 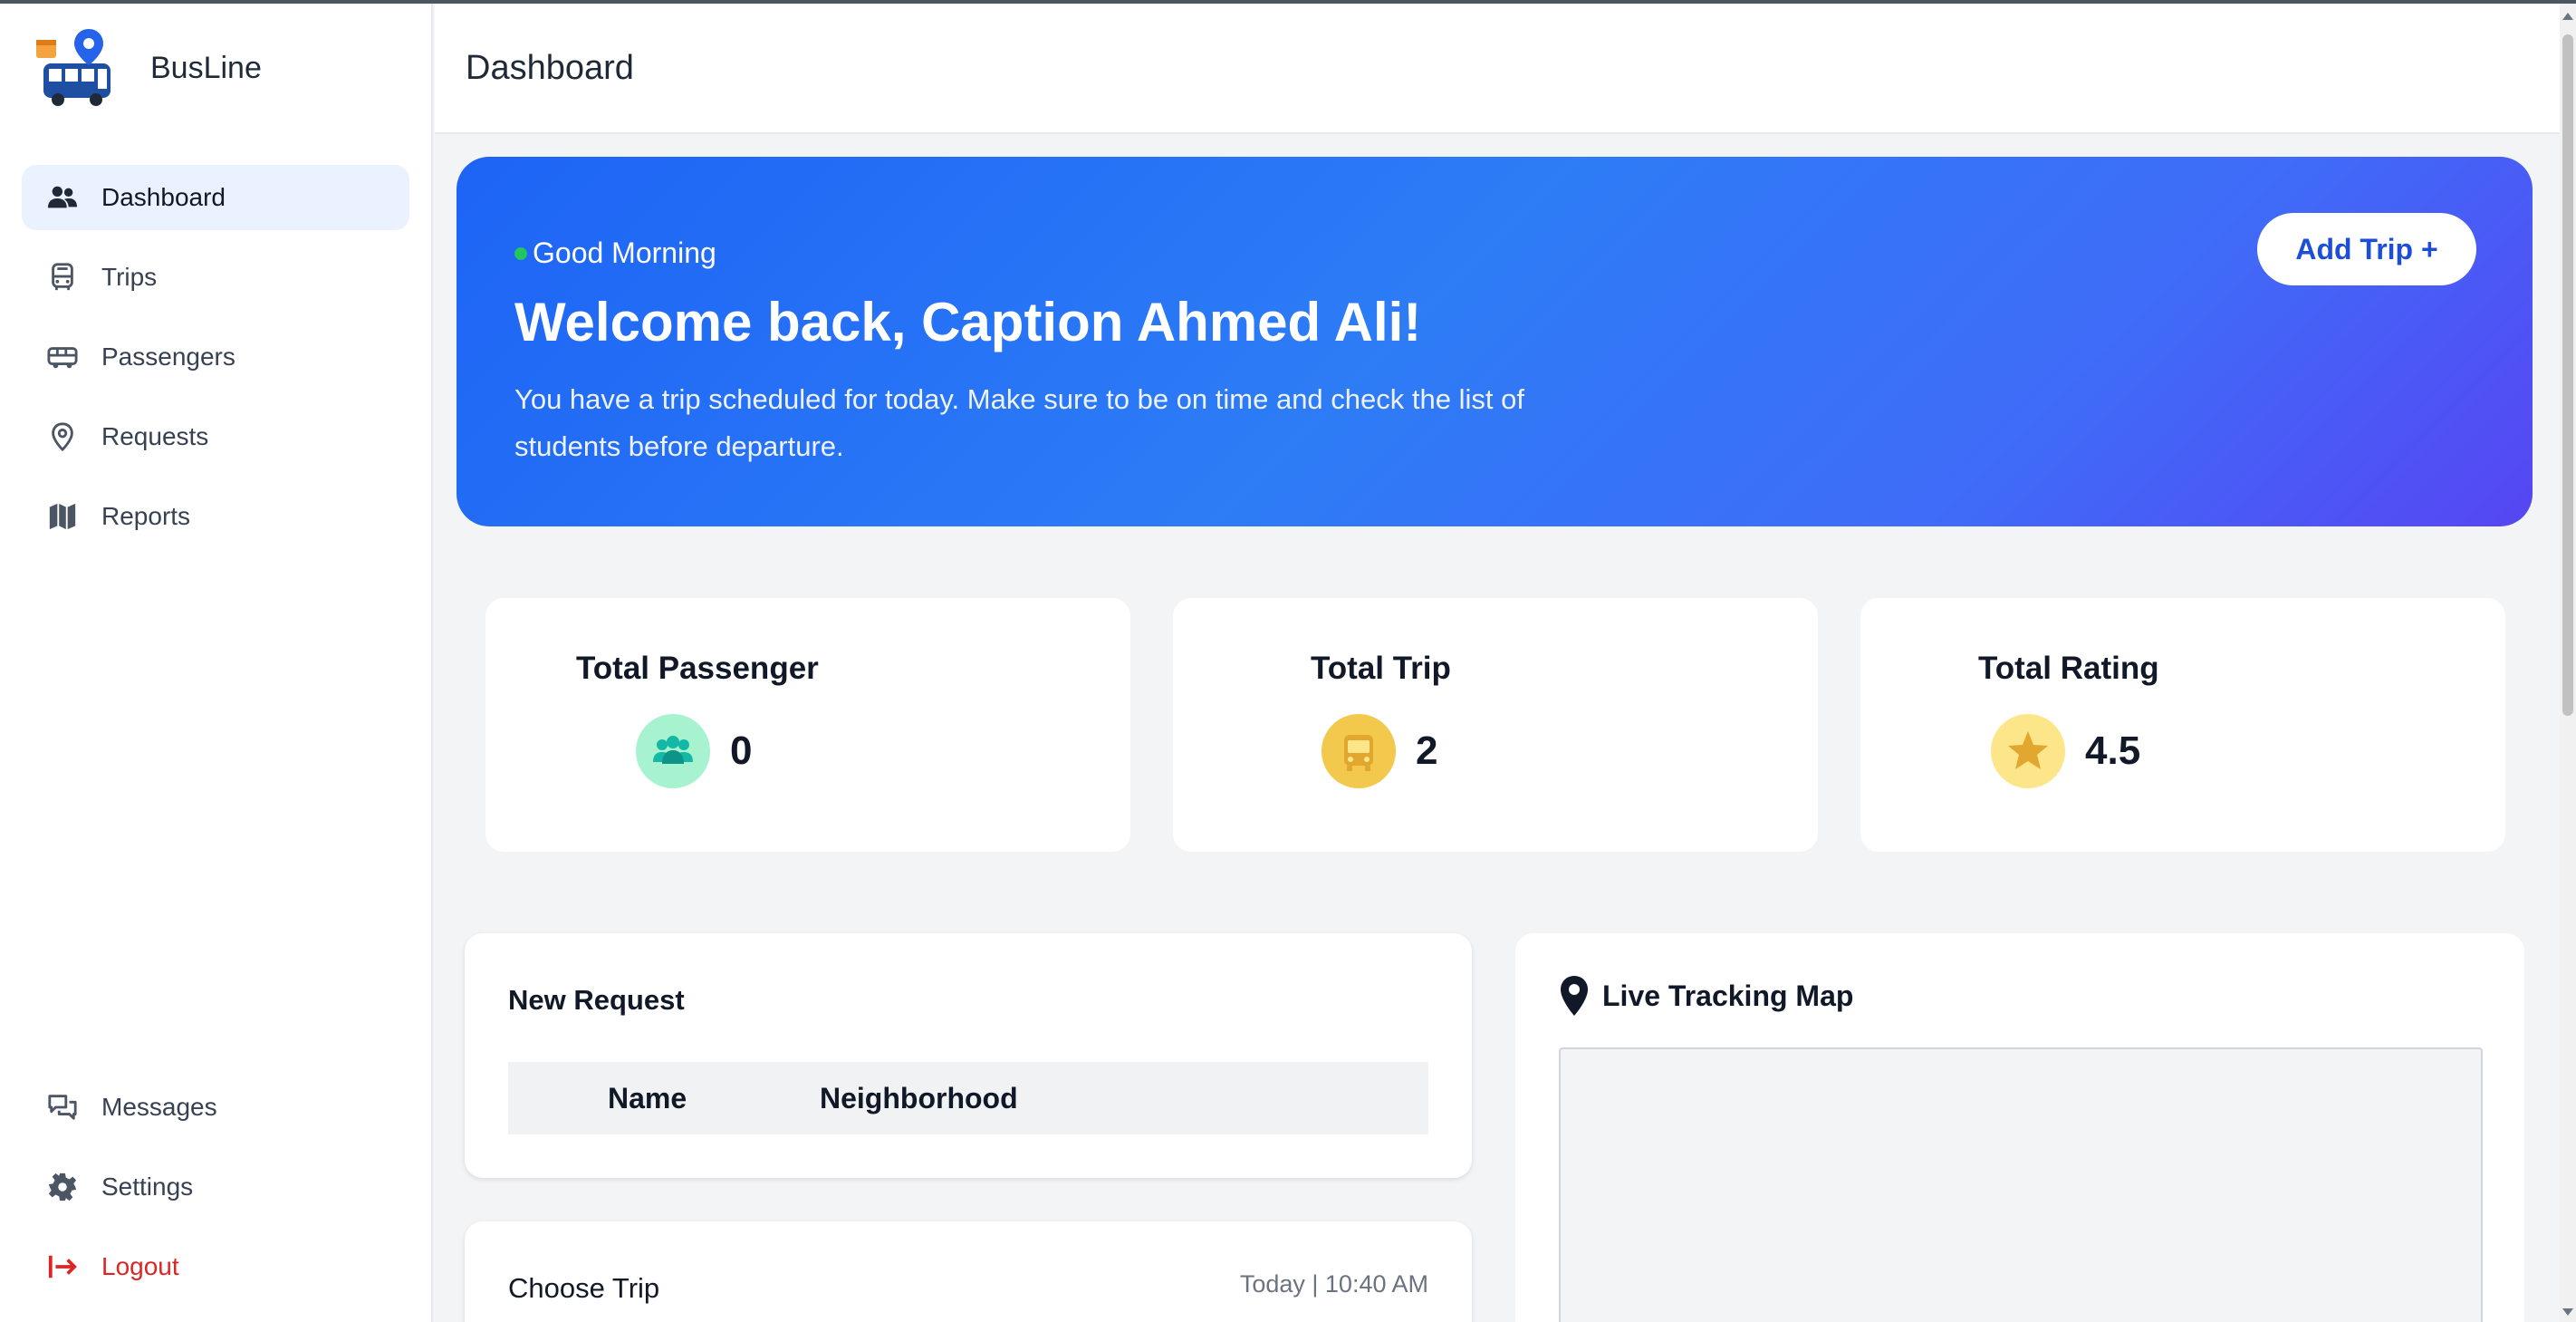 I want to click on bus-side-icon, so click(x=62, y=357).